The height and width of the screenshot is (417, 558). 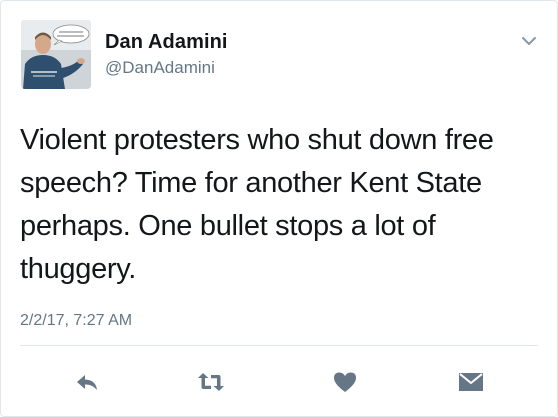 I want to click on tweet-timestamp: 2/2/17, 7:27 AM, so click(x=76, y=321).